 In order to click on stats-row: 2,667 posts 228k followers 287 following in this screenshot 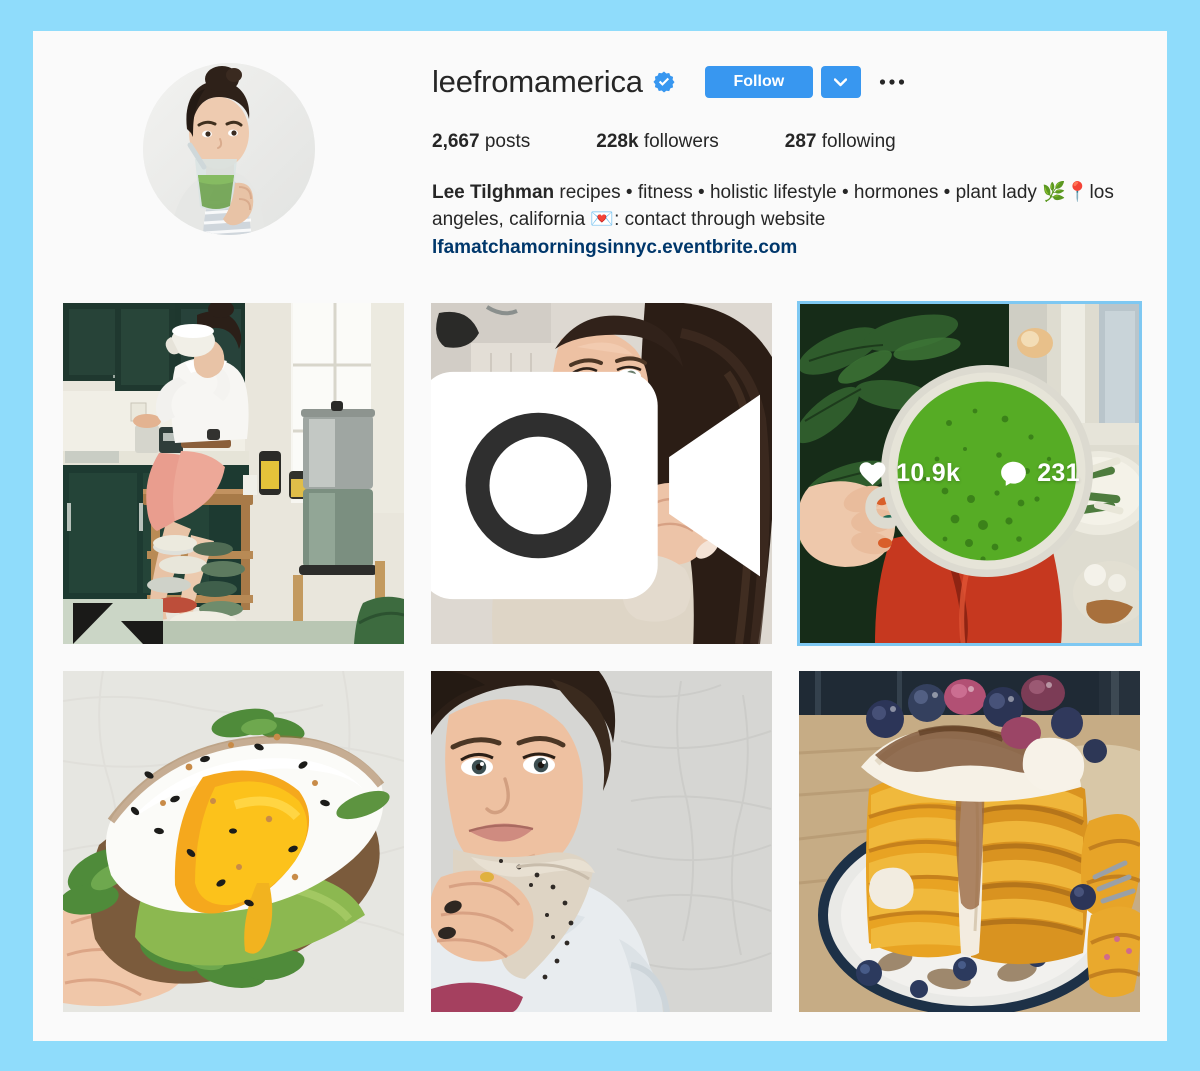, I will do `click(792, 142)`.